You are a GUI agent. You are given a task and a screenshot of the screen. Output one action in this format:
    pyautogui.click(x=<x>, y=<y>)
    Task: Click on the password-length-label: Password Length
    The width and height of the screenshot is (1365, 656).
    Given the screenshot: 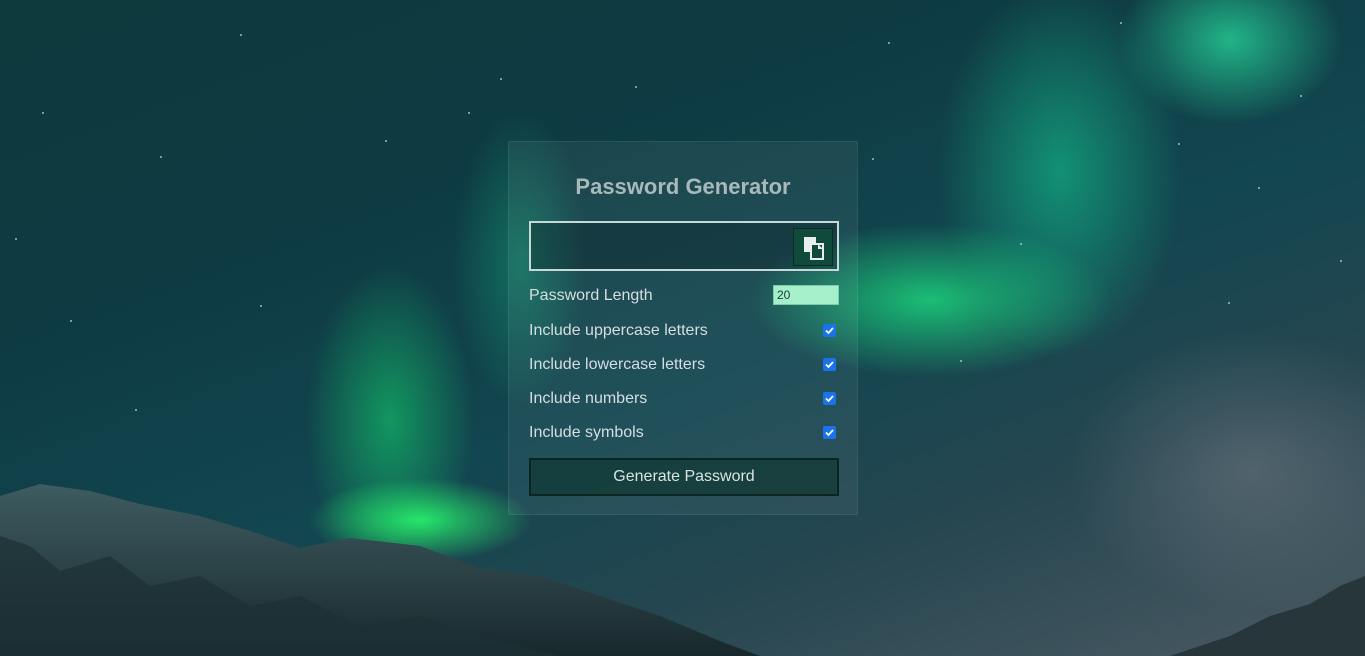 What is the action you would take?
    pyautogui.click(x=591, y=295)
    